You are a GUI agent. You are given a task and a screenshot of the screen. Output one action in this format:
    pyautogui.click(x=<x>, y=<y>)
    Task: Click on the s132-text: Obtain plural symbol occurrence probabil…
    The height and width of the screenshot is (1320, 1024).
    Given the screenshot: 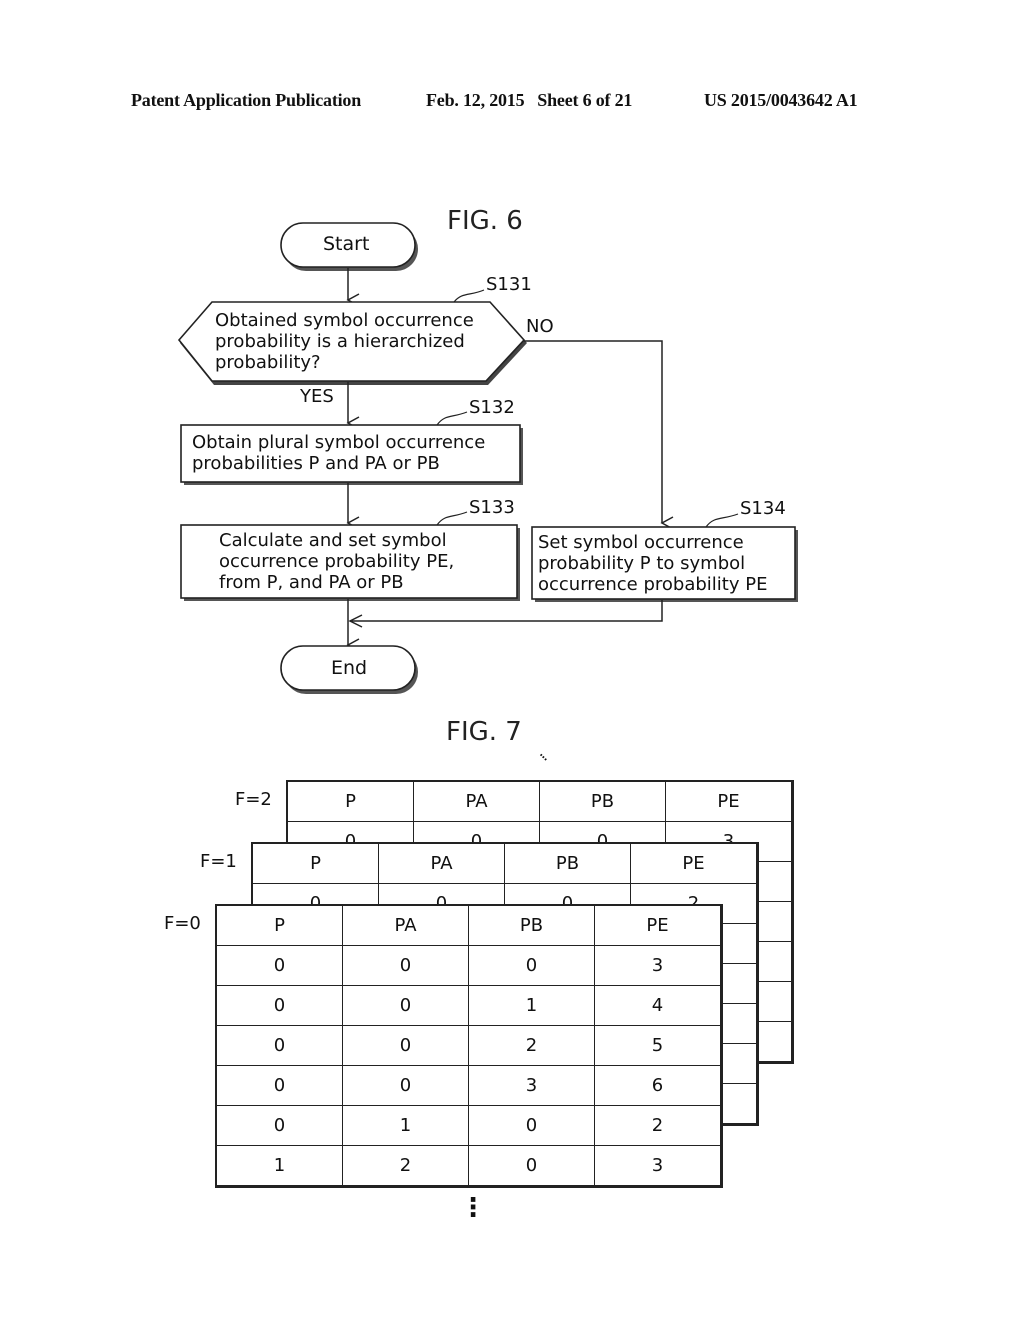 What is the action you would take?
    pyautogui.click(x=339, y=453)
    